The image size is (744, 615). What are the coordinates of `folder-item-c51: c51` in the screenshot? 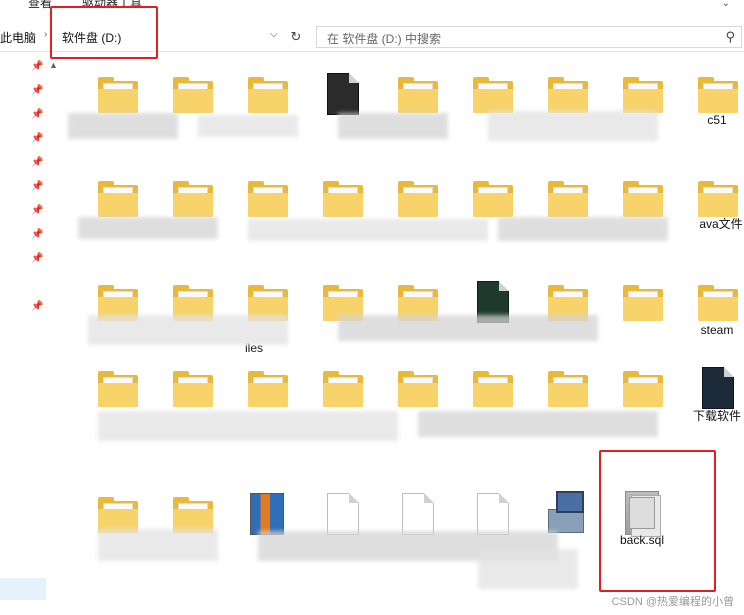 It's located at (712, 111).